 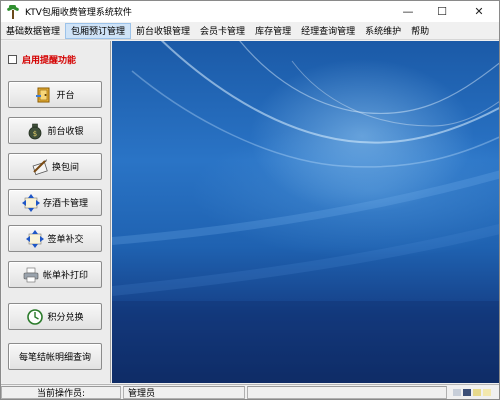 I want to click on checkout-detail-query-label: 每笔结帐明细查询, so click(x=54, y=358).